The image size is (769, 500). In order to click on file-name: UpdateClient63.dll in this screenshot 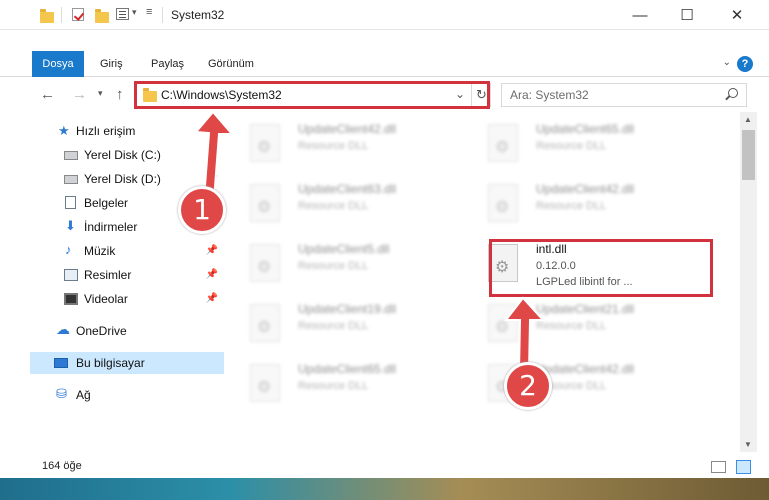, I will do `click(347, 189)`.